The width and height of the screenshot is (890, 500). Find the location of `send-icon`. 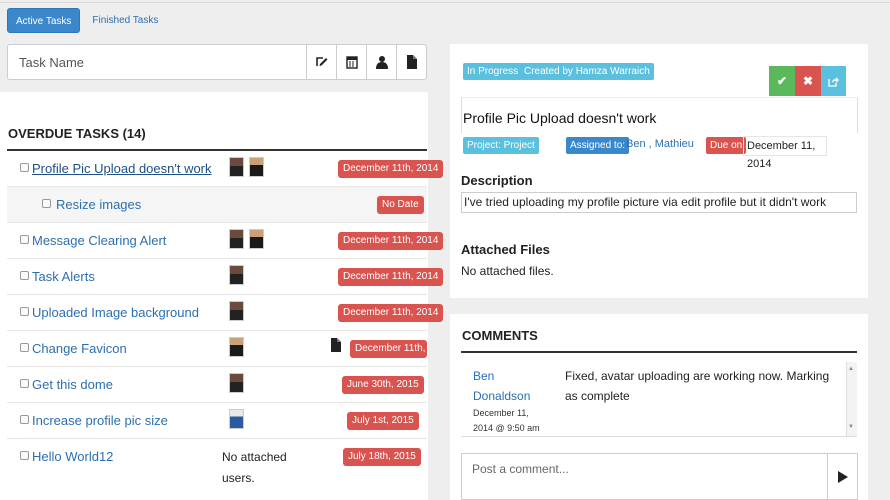

send-icon is located at coordinates (842, 476).